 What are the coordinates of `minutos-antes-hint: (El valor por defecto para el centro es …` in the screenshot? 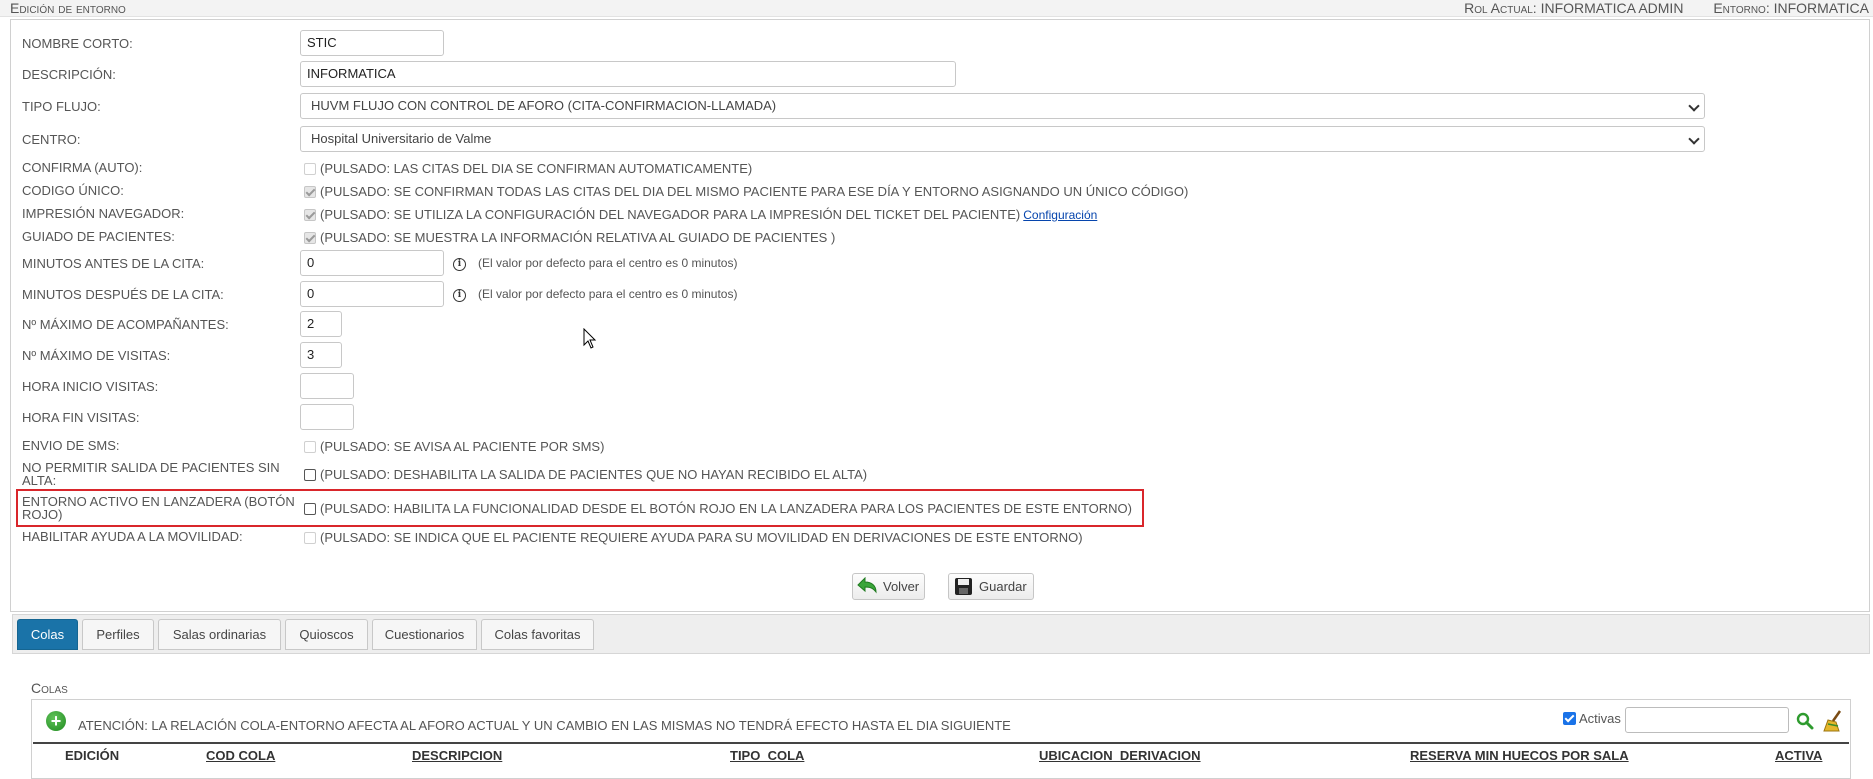 It's located at (608, 263).